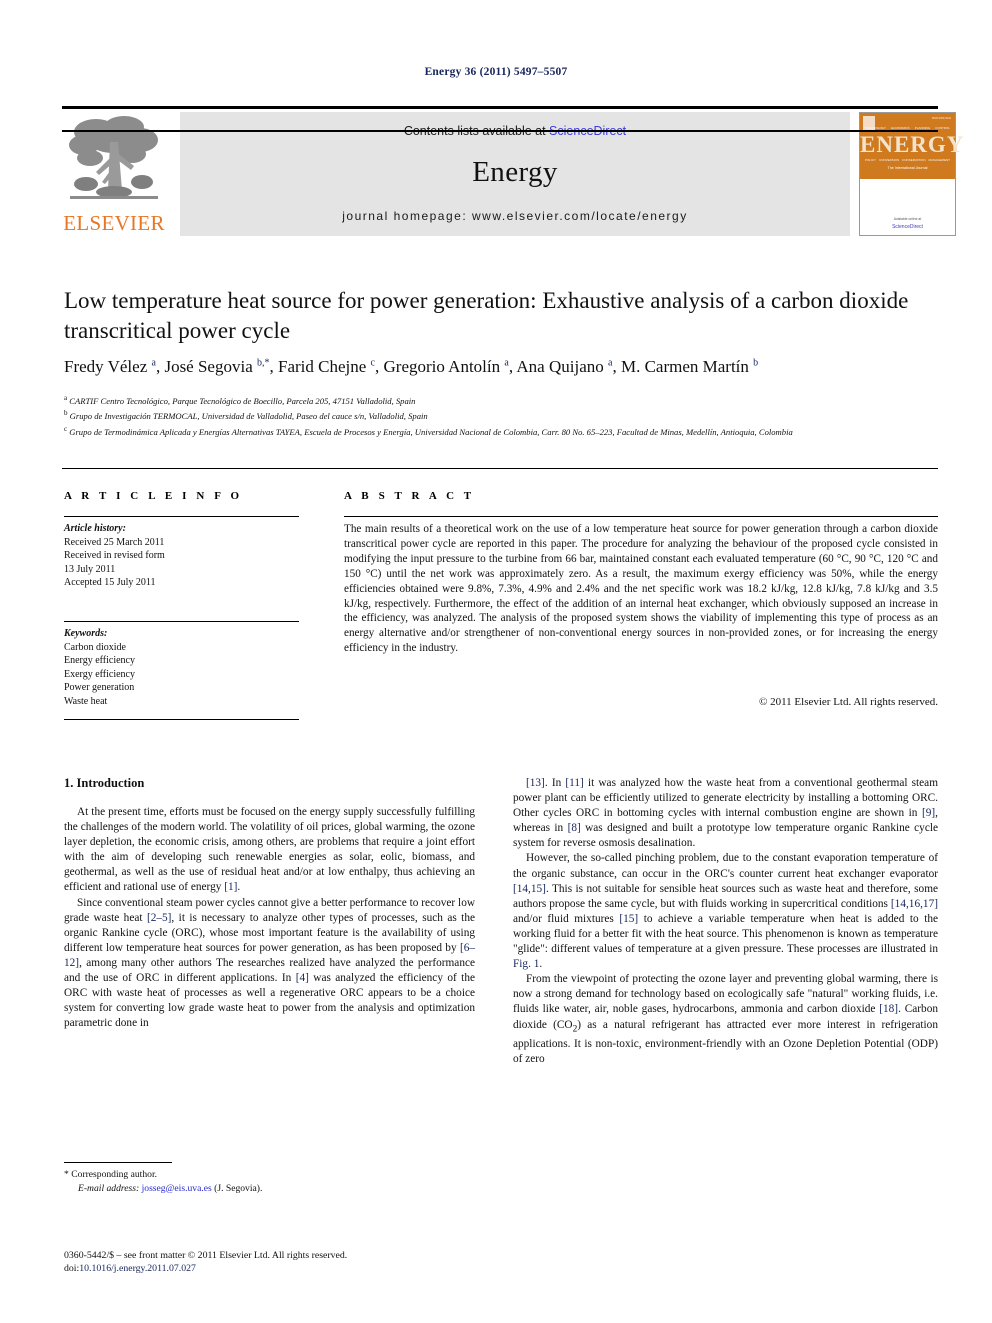 This screenshot has height=1323, width=992. Describe the element at coordinates (181, 719) in the screenshot. I see `article-info-rule-bottom` at that location.